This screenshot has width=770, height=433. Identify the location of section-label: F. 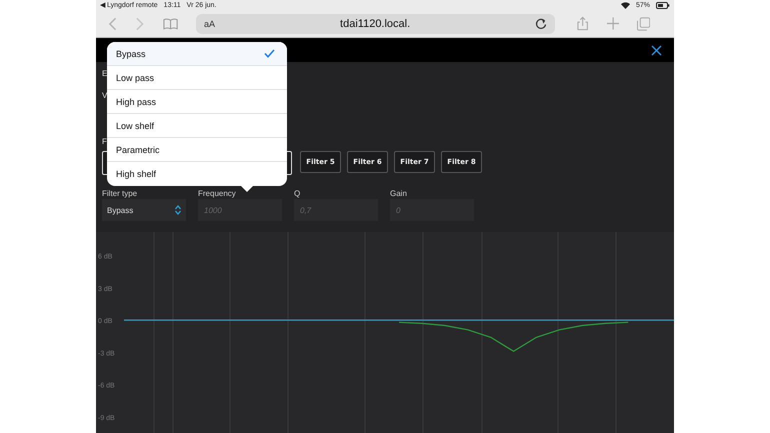
(104, 142).